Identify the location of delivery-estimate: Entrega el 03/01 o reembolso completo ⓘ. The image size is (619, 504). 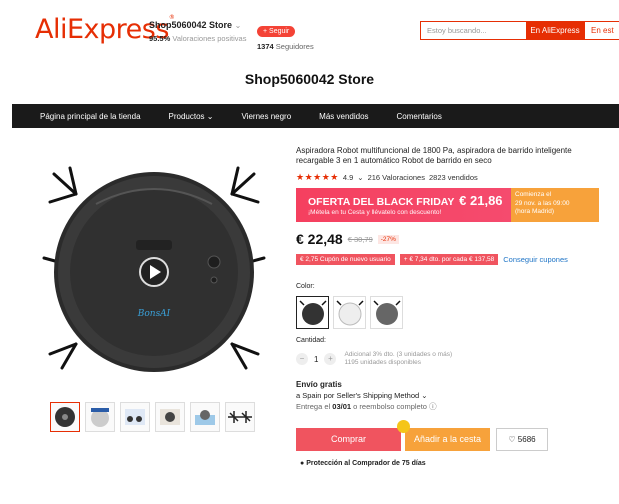
(366, 406).